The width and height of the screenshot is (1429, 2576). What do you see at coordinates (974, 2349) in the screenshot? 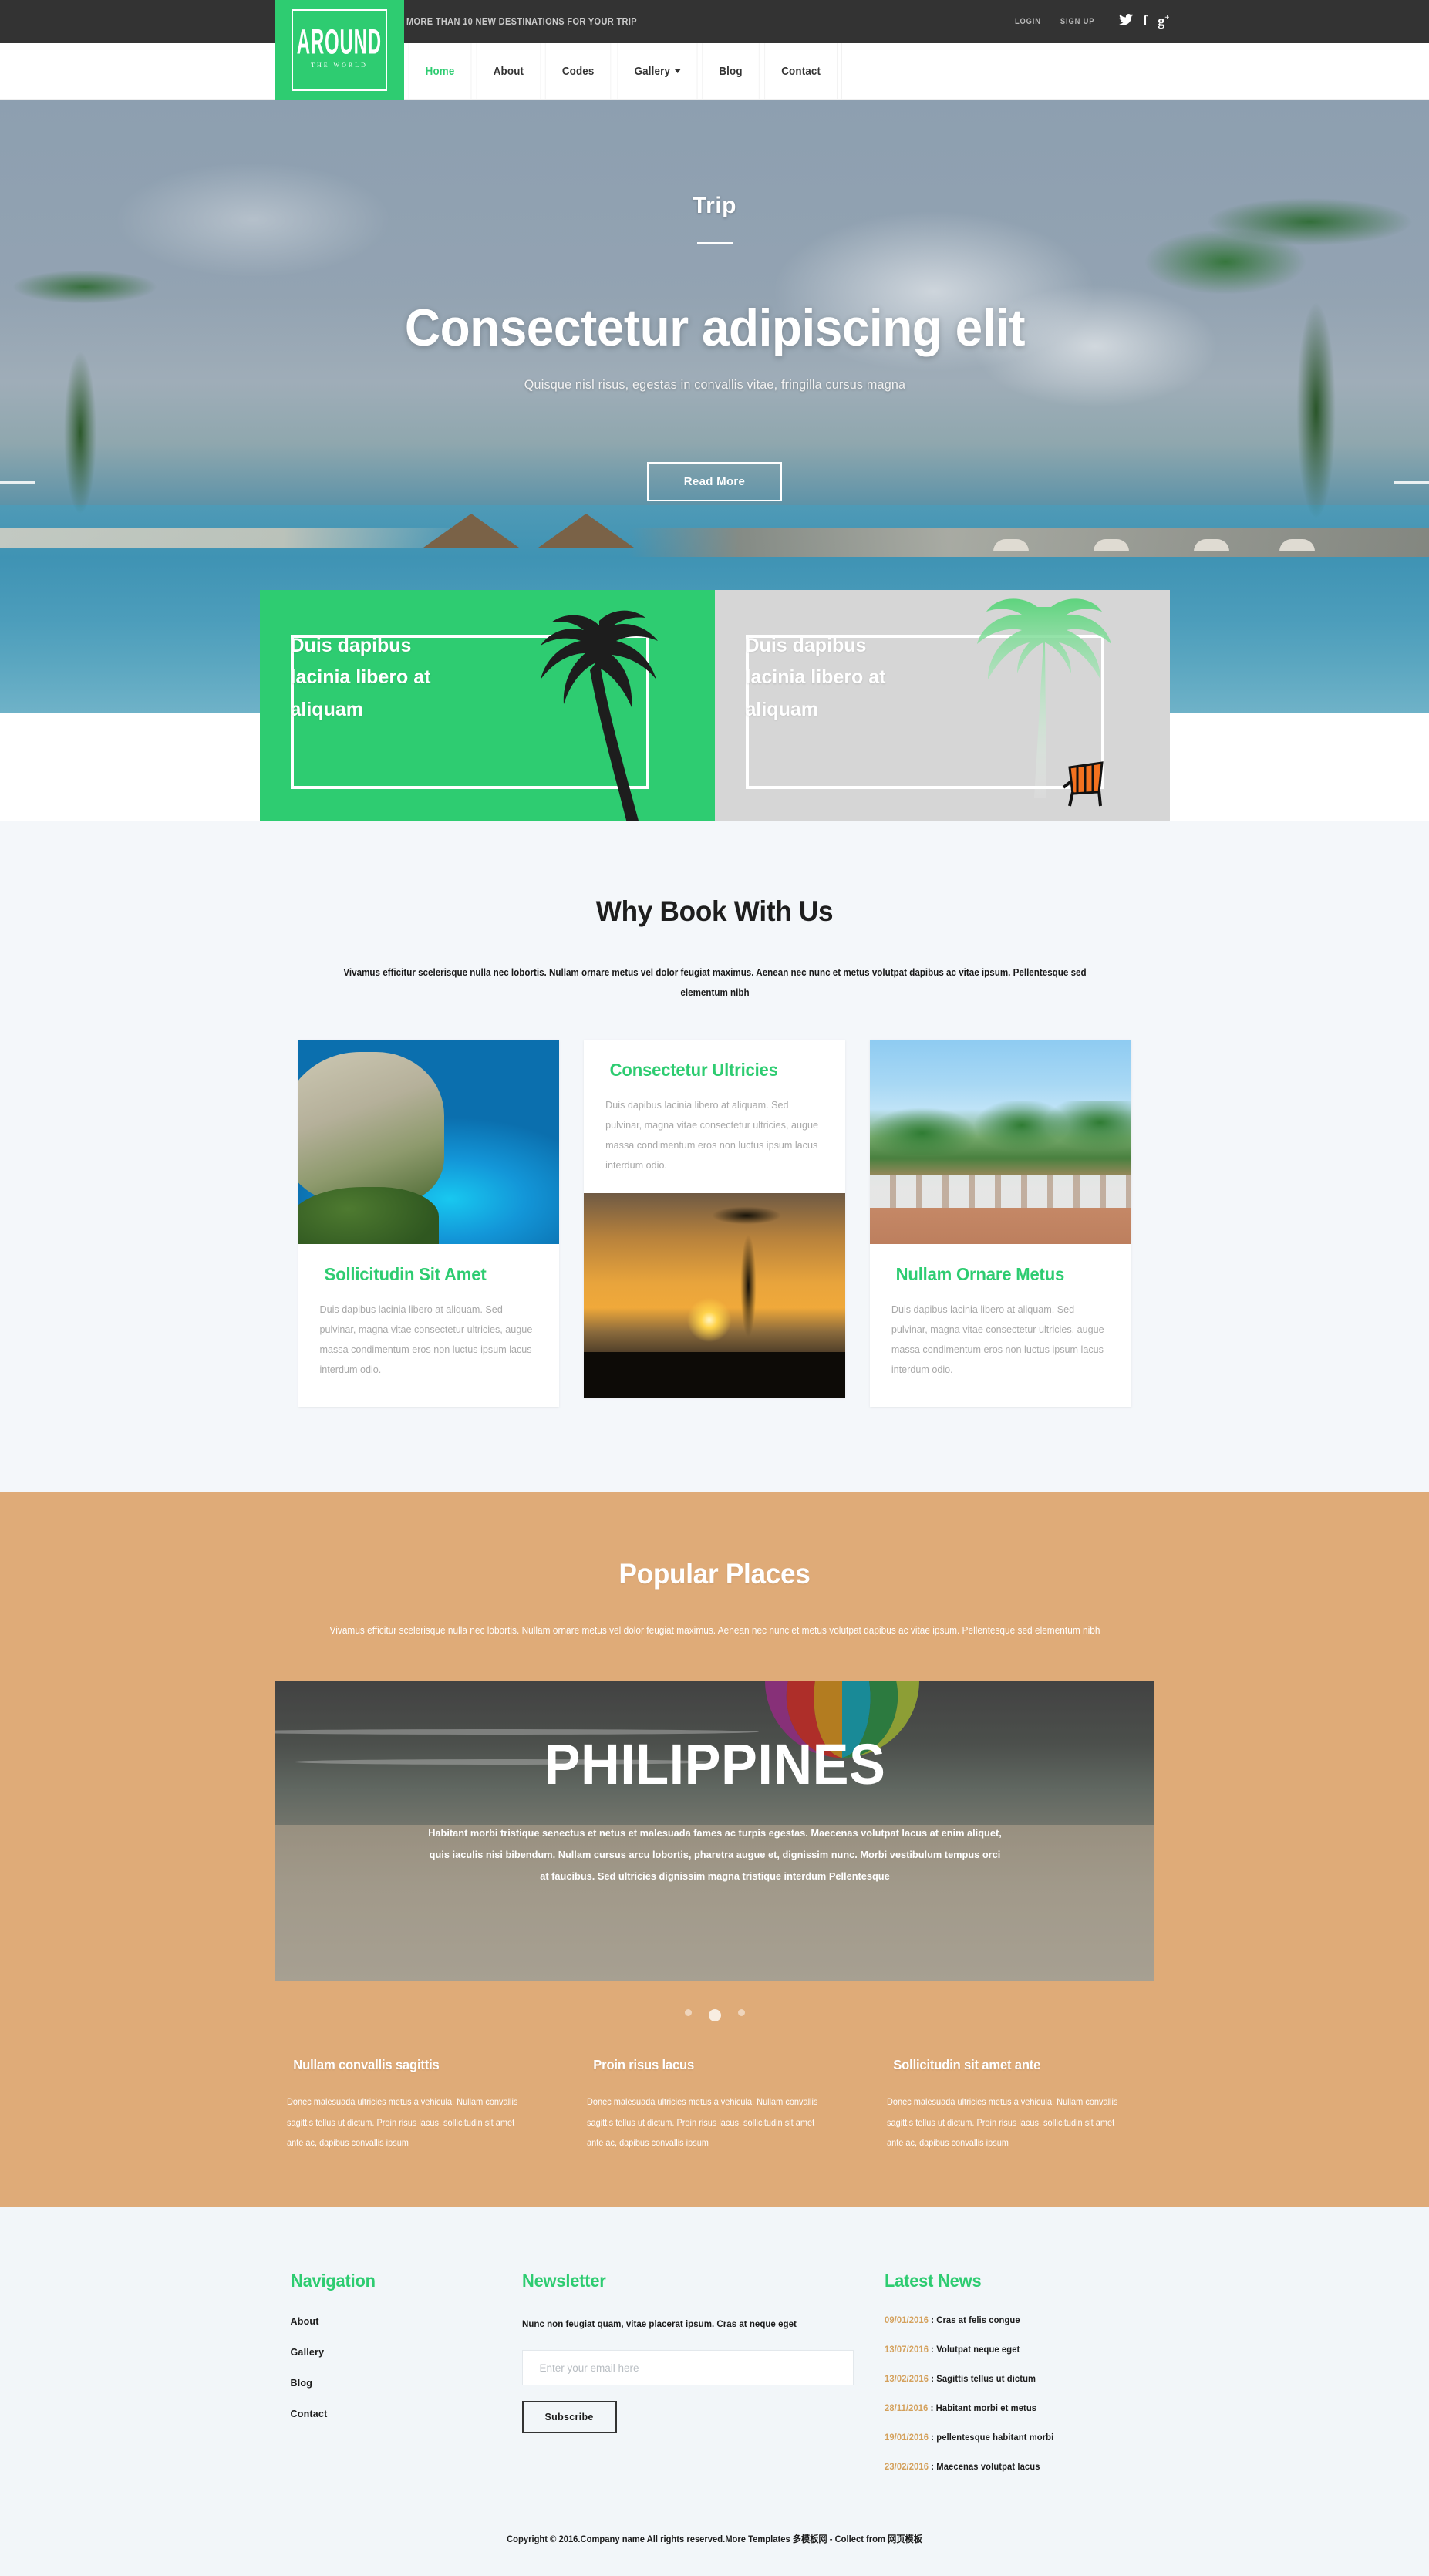
I see `news-title: : Volutpat neque eget` at bounding box center [974, 2349].